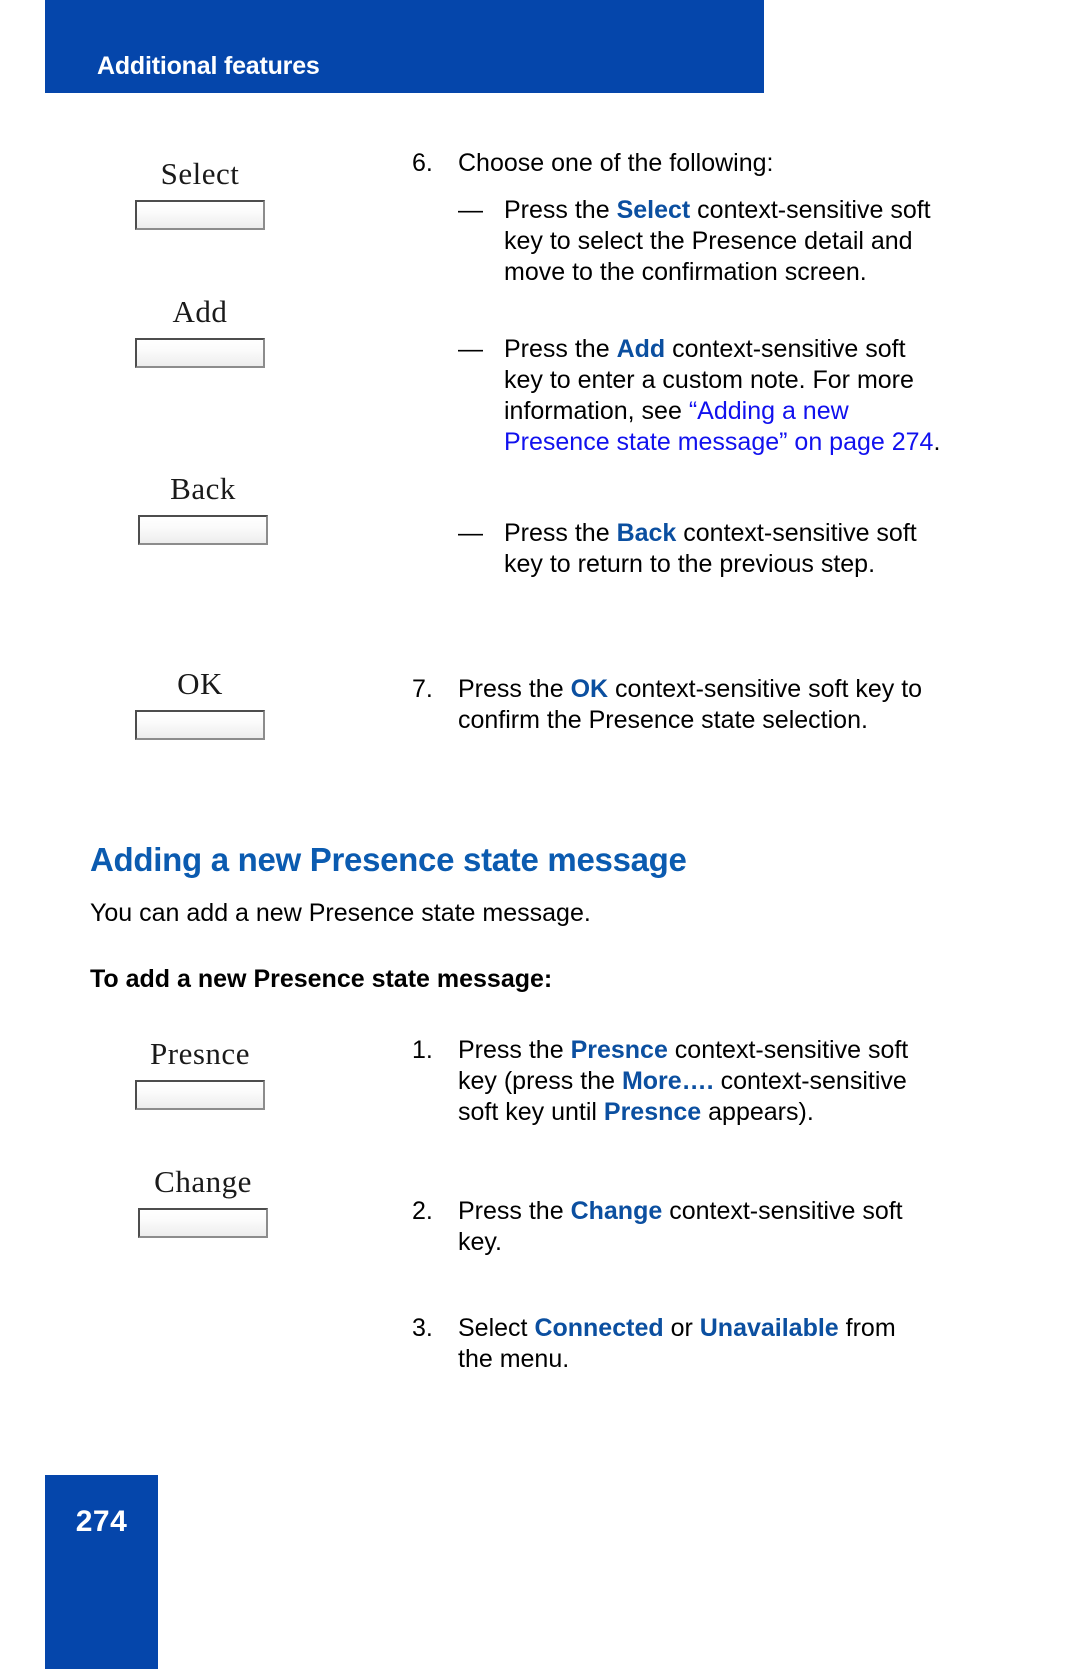 The image size is (1080, 1669). Describe the element at coordinates (200, 725) in the screenshot. I see `softkey-ok-button` at that location.